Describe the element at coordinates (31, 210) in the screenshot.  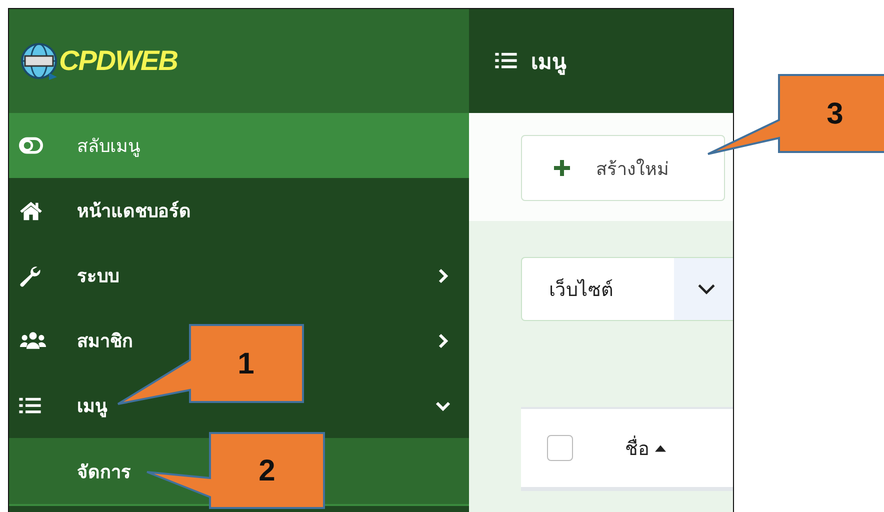
I see `home-icon` at that location.